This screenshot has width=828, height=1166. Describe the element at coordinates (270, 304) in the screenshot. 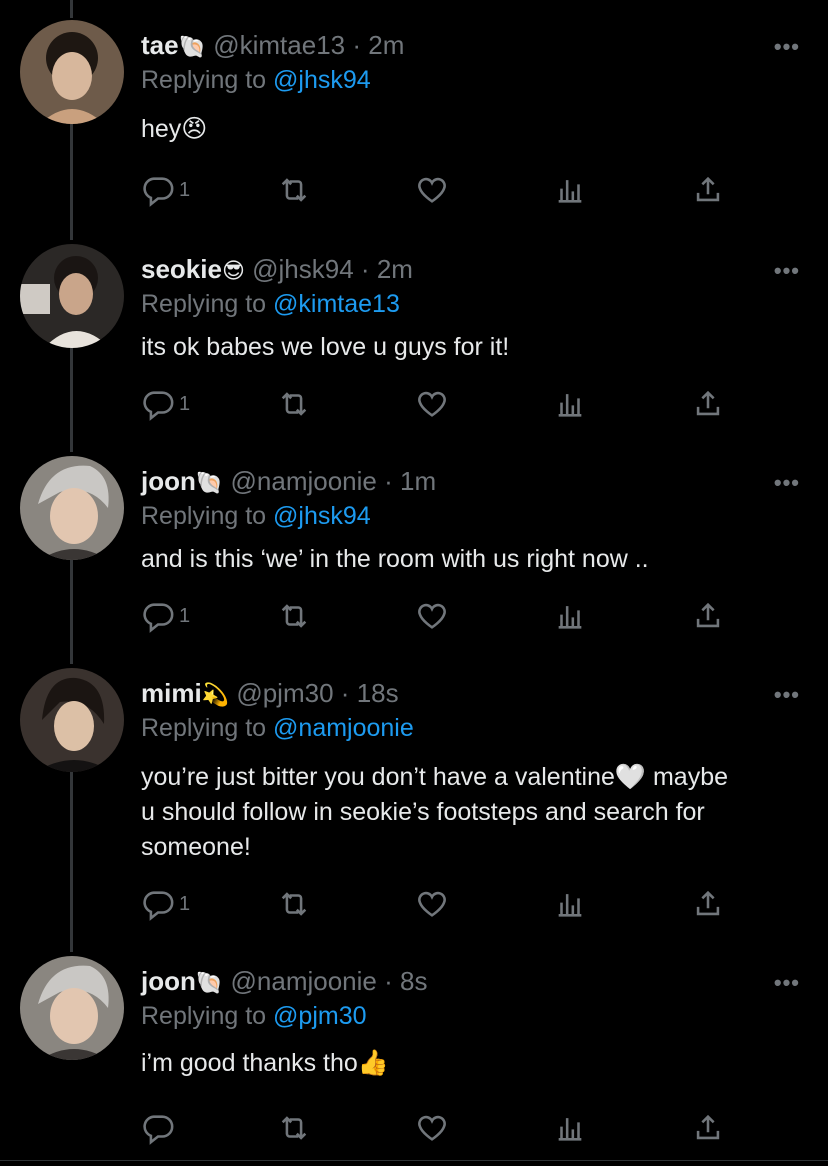

I see `replying-to: Replying to @kimtae13` at that location.